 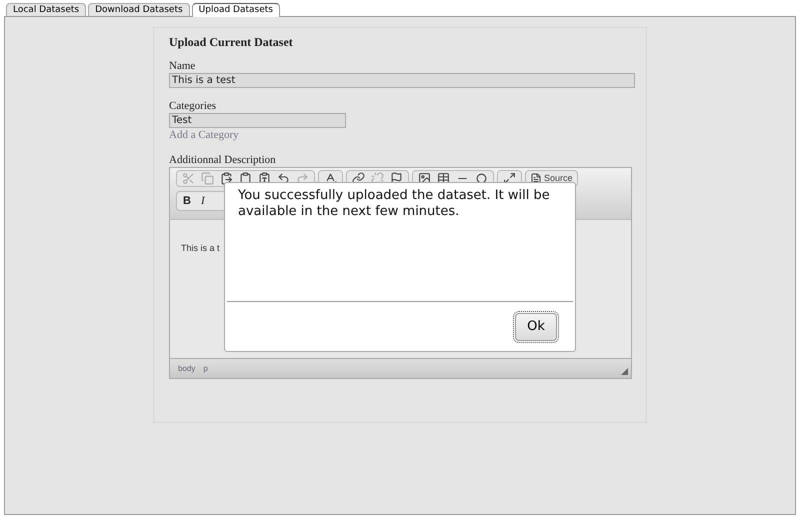 I want to click on flag-icon, so click(x=396, y=178).